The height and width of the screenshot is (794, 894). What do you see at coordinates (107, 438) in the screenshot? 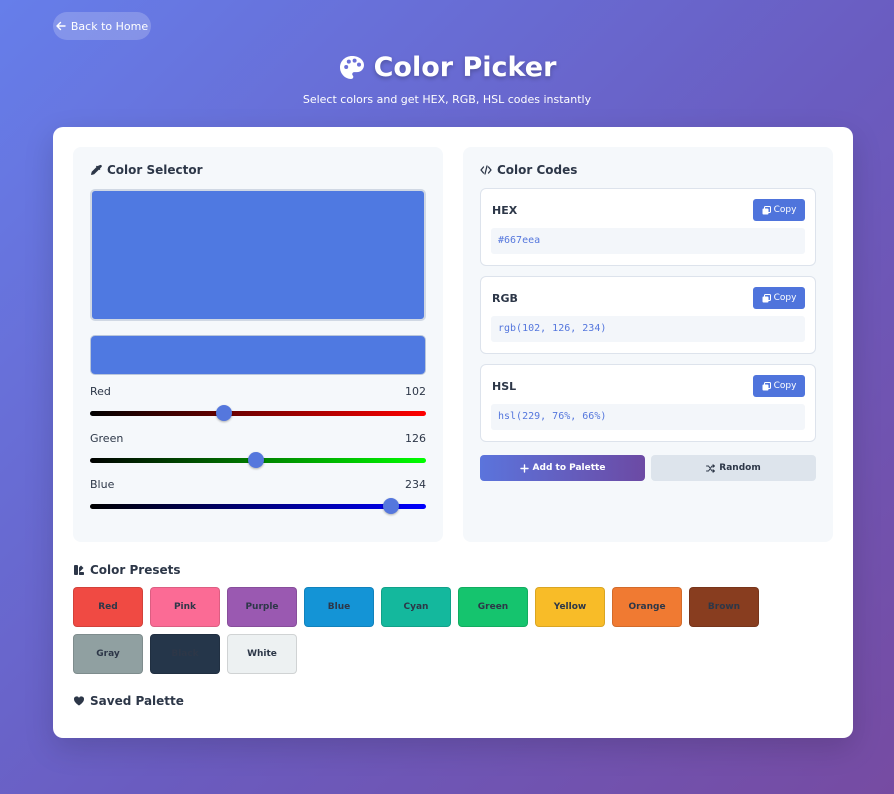
I see `green-label: Green` at bounding box center [107, 438].